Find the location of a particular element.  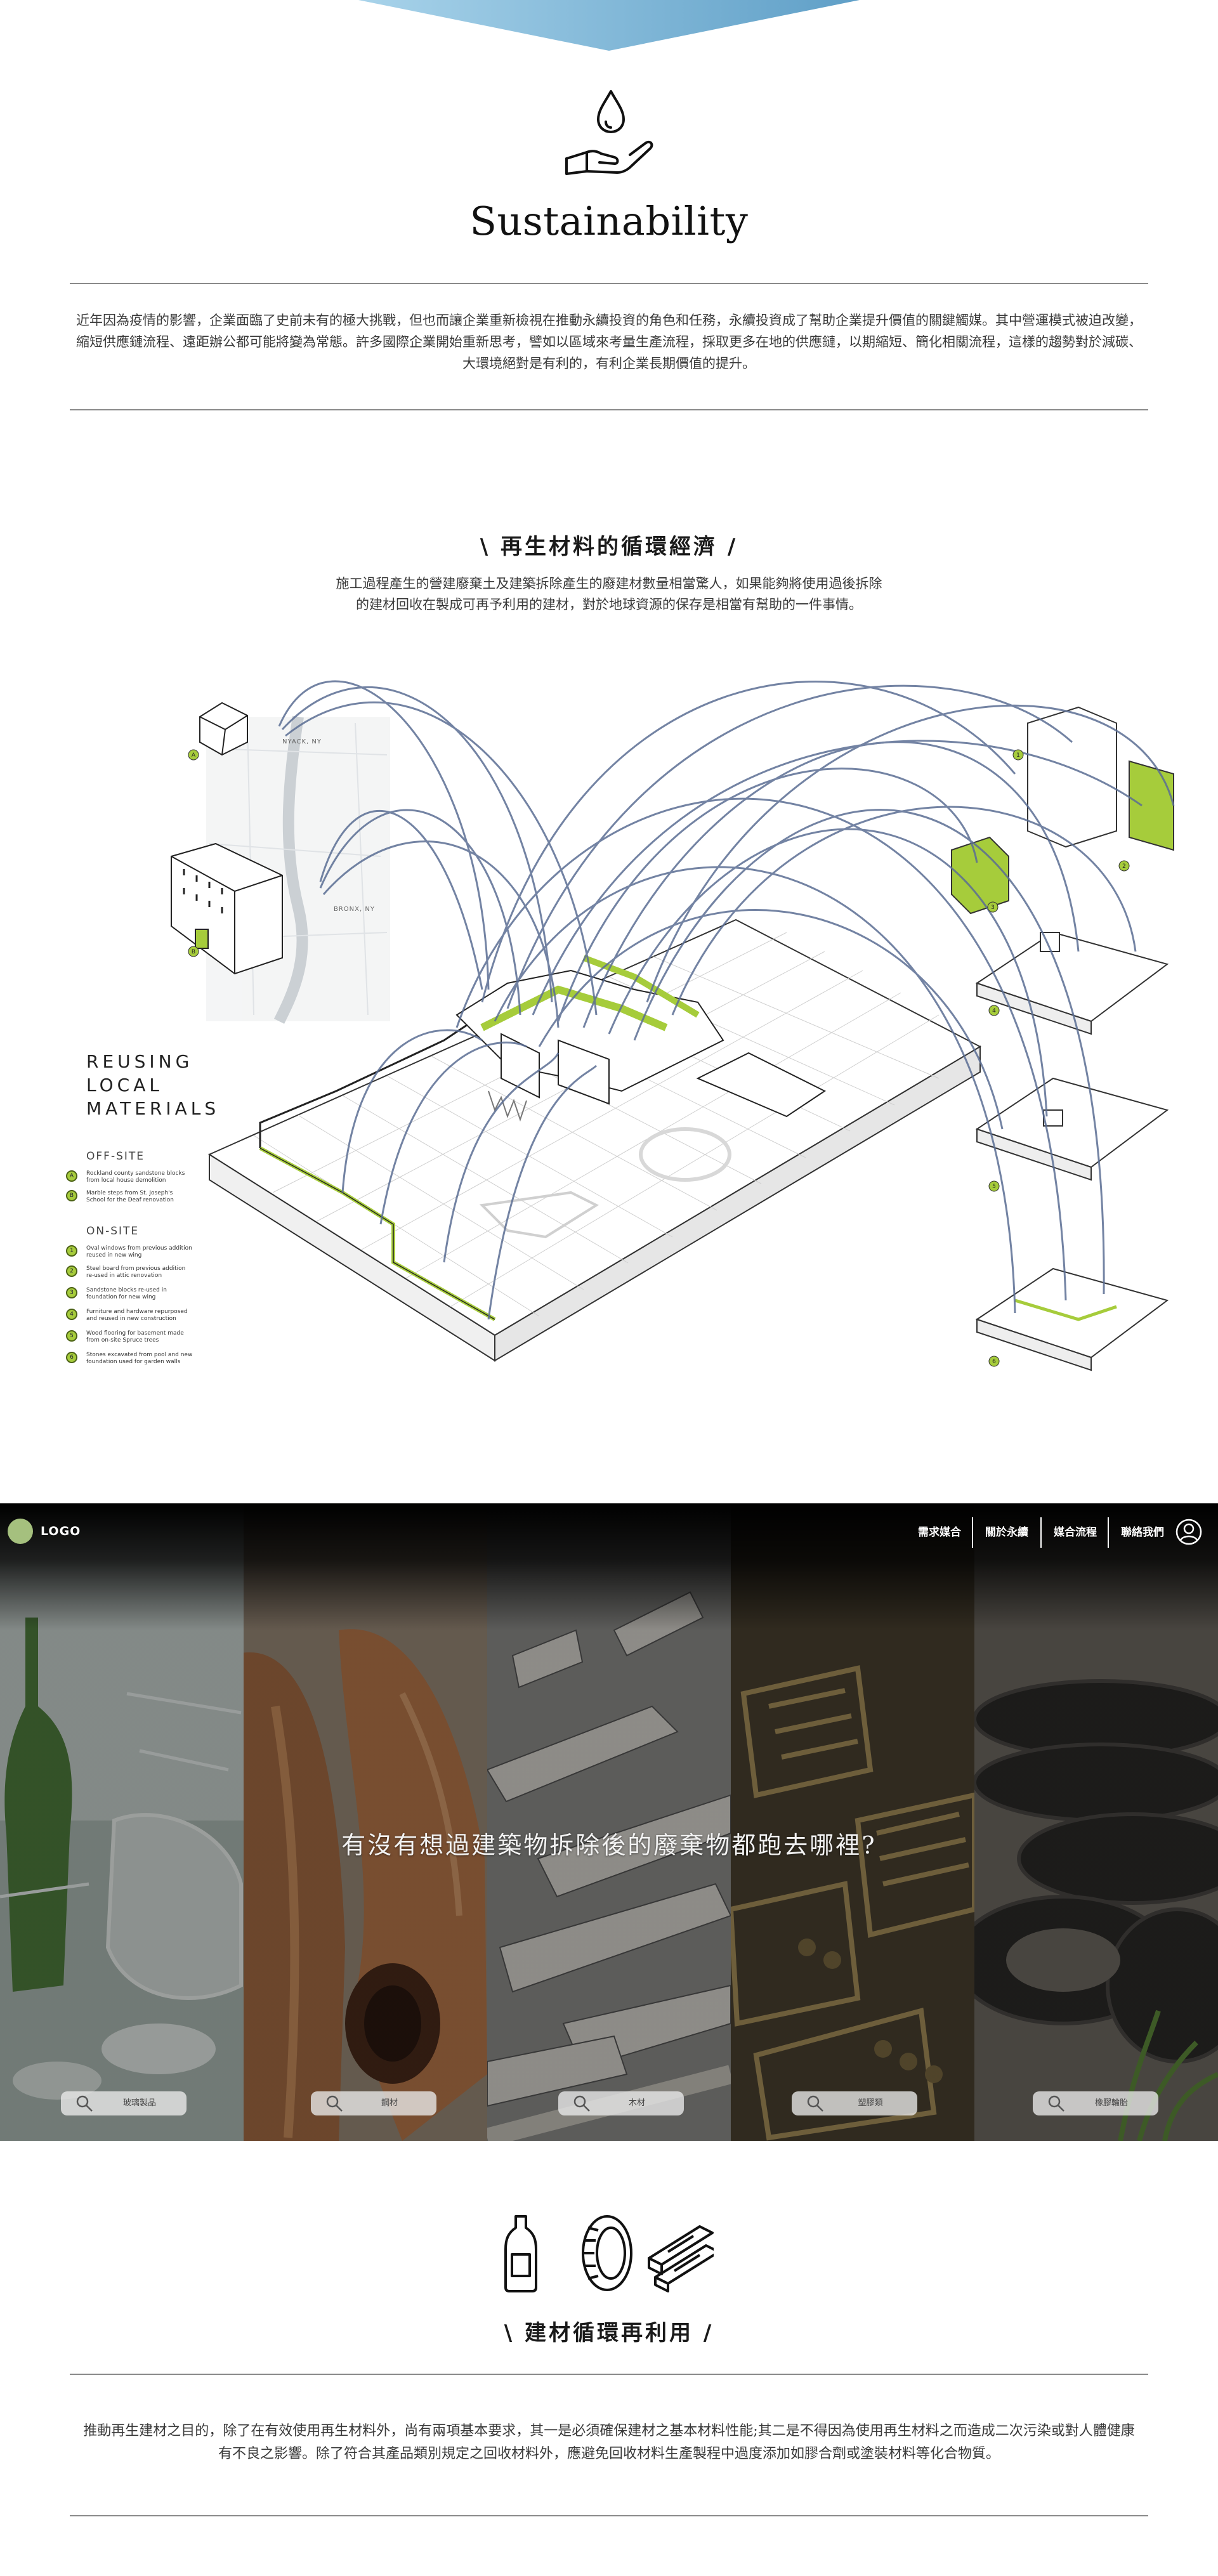

material-icons is located at coordinates (609, 2253).